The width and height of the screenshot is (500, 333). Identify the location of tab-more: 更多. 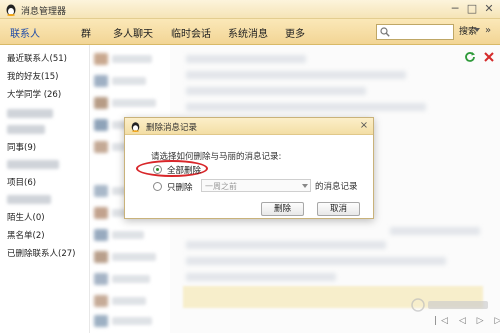
(295, 32).